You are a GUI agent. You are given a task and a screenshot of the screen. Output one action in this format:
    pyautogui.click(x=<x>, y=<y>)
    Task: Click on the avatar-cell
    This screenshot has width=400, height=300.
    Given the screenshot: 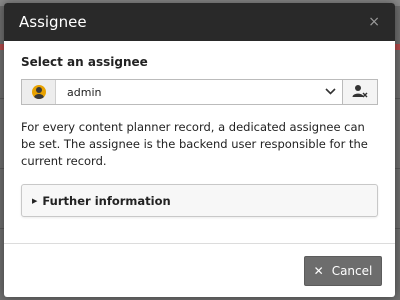 What is the action you would take?
    pyautogui.click(x=39, y=92)
    